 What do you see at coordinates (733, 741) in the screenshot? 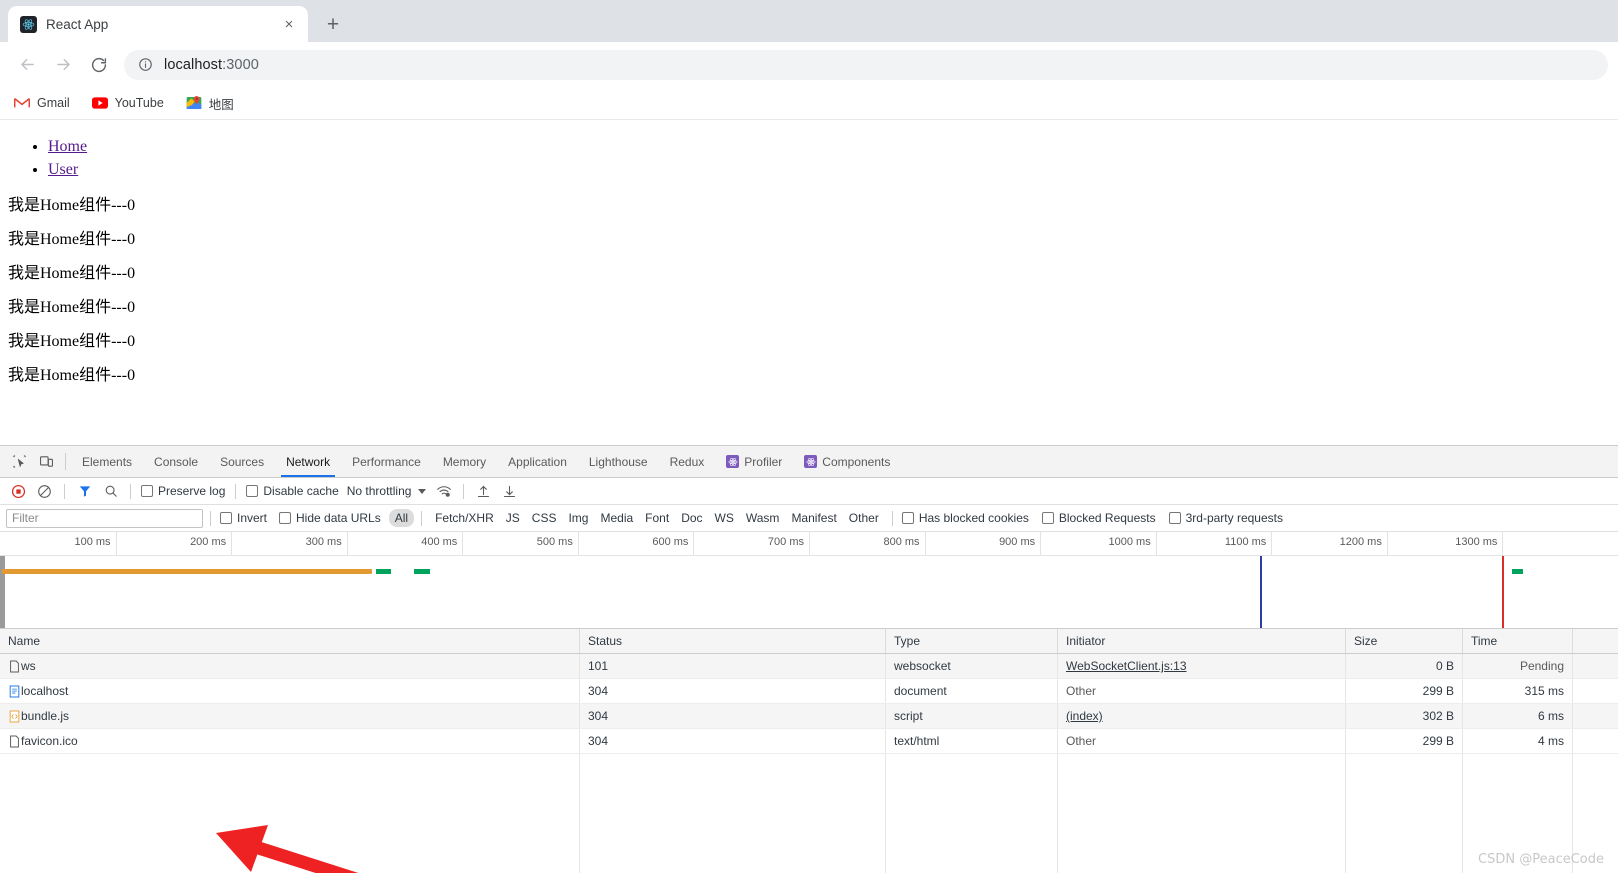
I see `cell-status: 304` at bounding box center [733, 741].